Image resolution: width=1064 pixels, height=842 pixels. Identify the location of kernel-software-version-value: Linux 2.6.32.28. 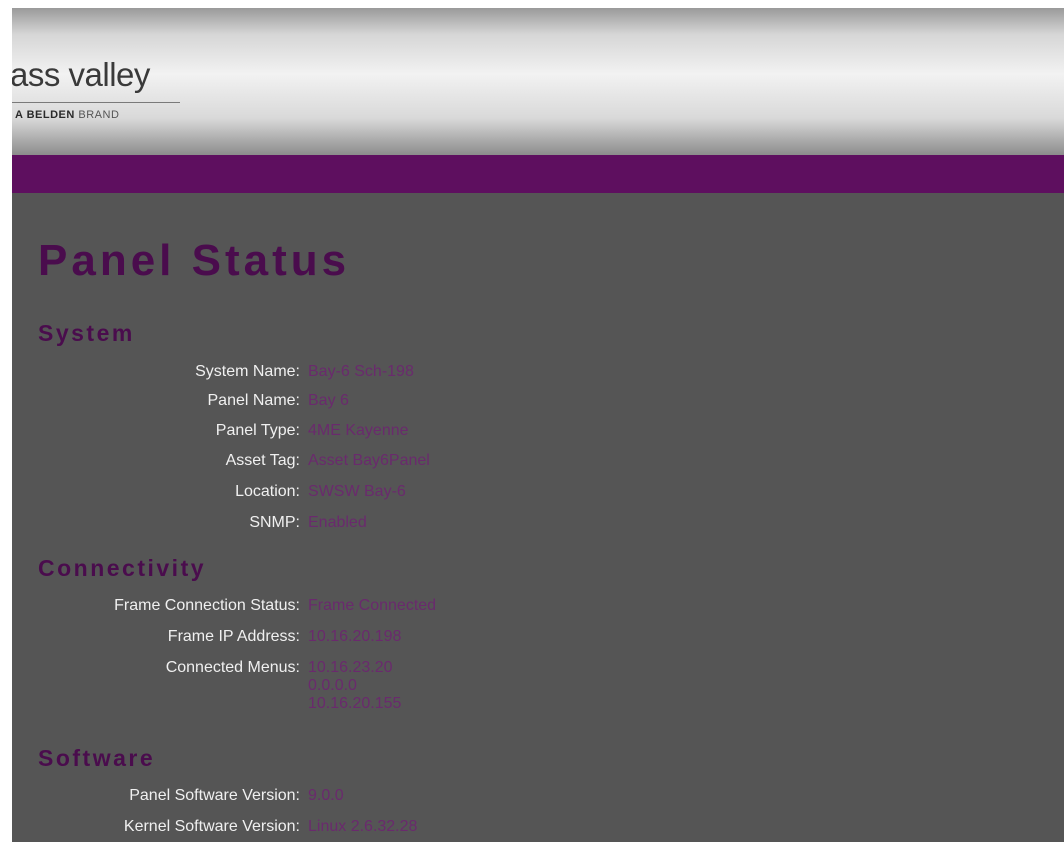
(363, 826).